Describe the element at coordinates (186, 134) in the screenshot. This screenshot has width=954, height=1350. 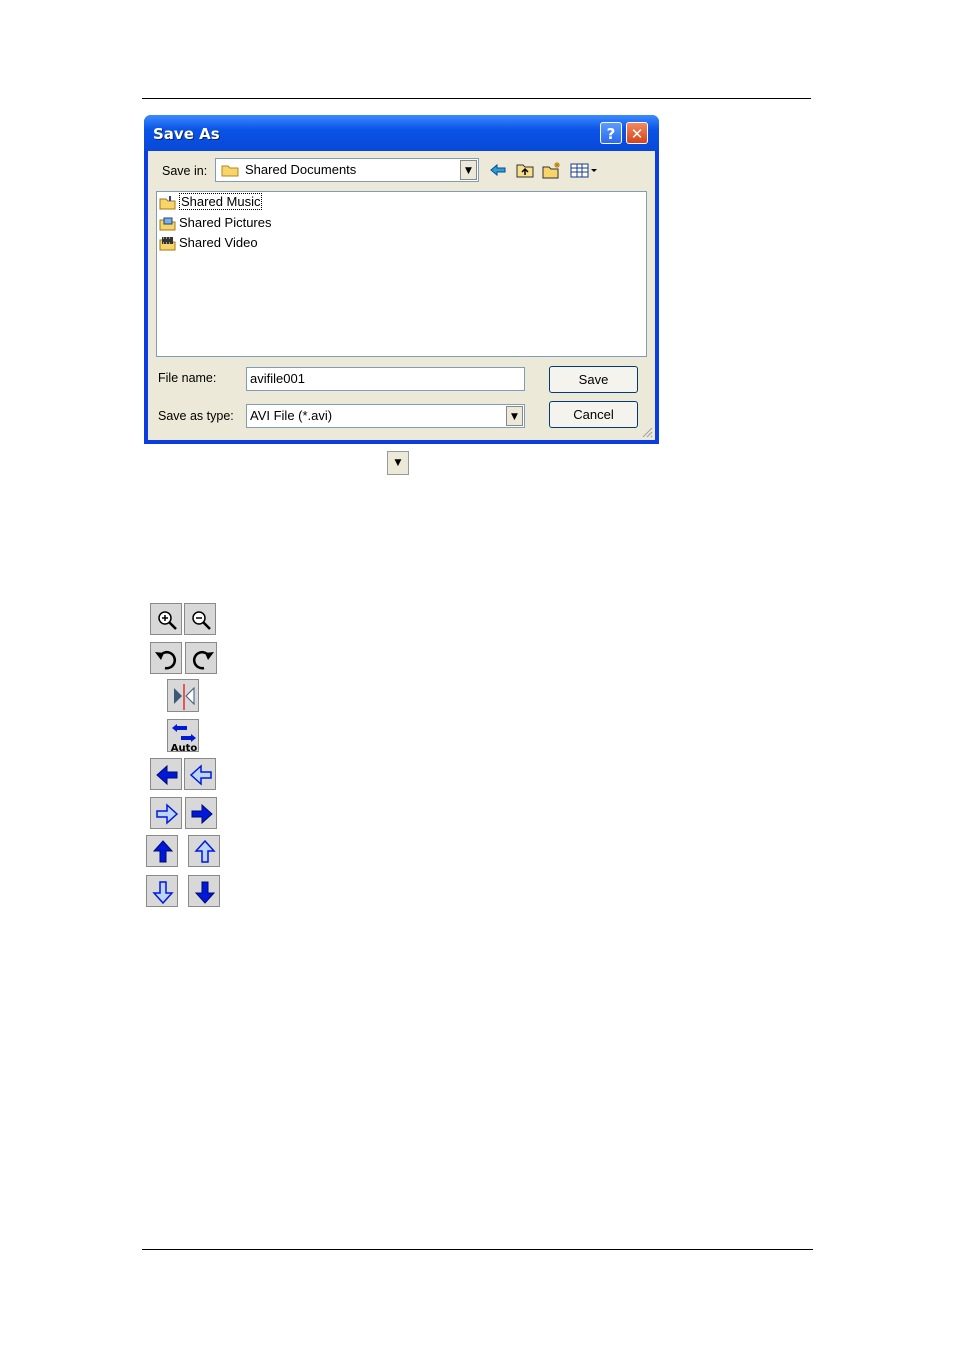
I see `dialog-title: Save As` at that location.